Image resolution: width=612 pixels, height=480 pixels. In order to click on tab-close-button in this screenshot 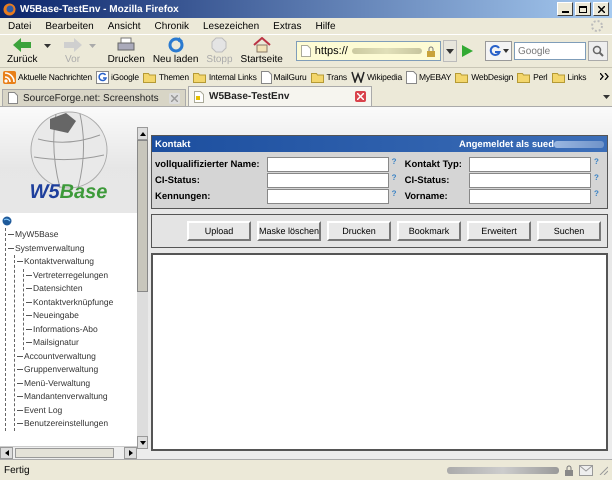, I will do `click(360, 96)`.